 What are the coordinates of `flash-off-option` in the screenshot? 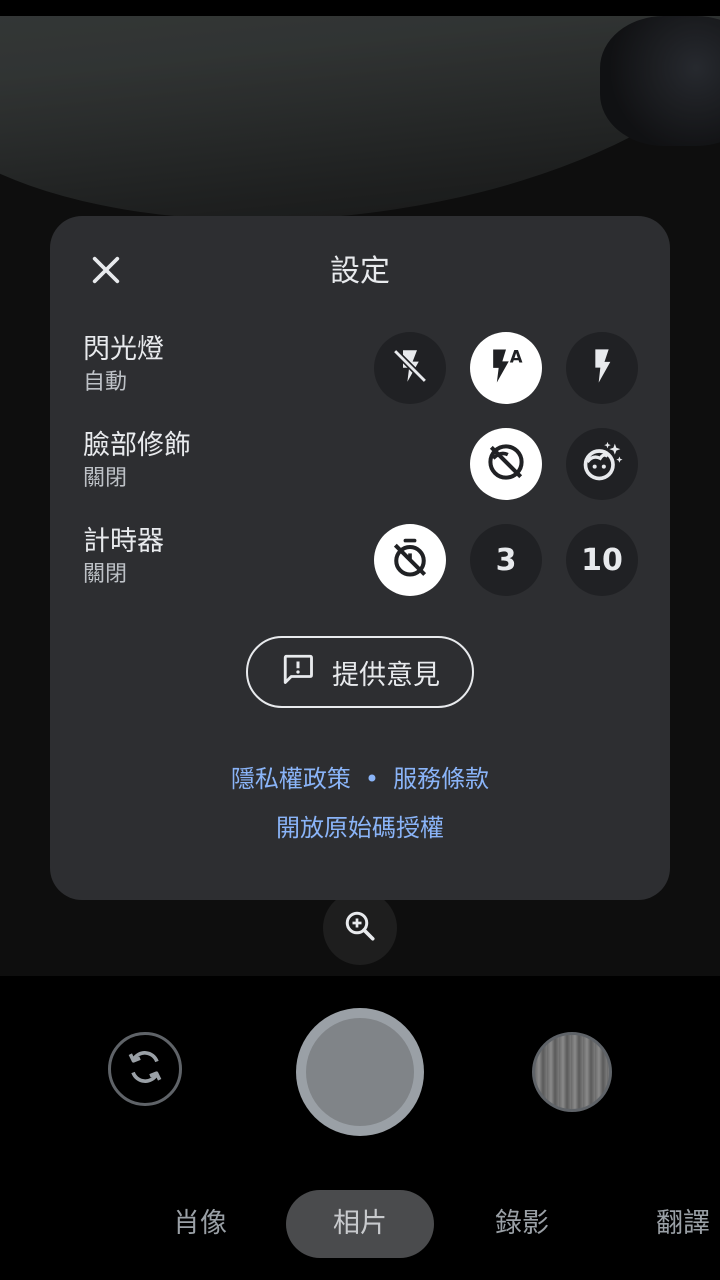 It's located at (410, 368).